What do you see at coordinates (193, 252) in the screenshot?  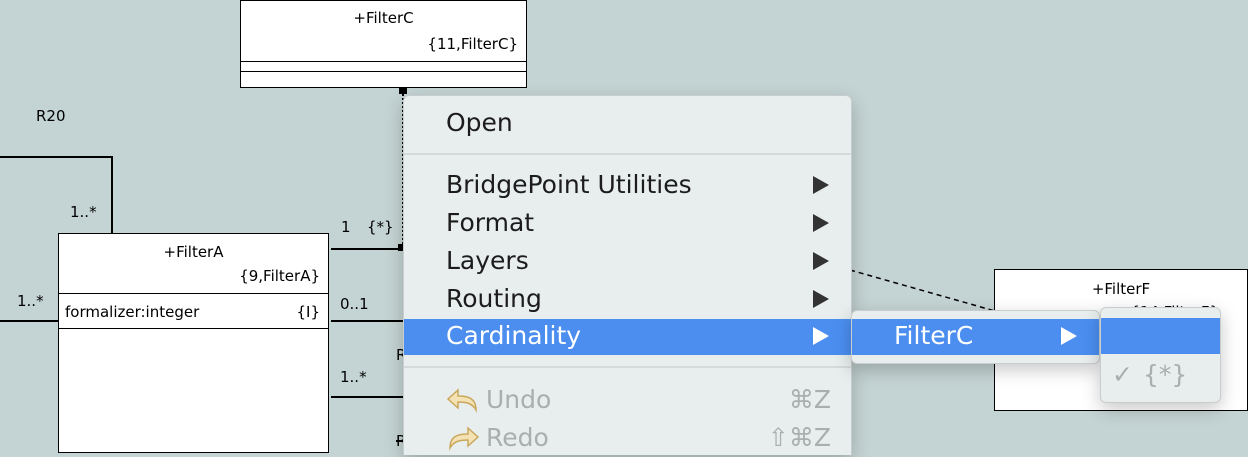 I see `class-name: +FilterA` at bounding box center [193, 252].